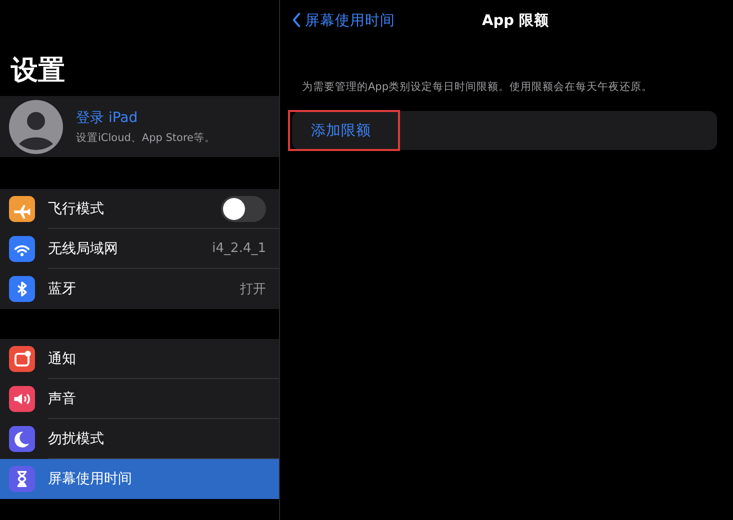 The width and height of the screenshot is (733, 520). I want to click on add-limit-button: 添加限额, so click(331, 130).